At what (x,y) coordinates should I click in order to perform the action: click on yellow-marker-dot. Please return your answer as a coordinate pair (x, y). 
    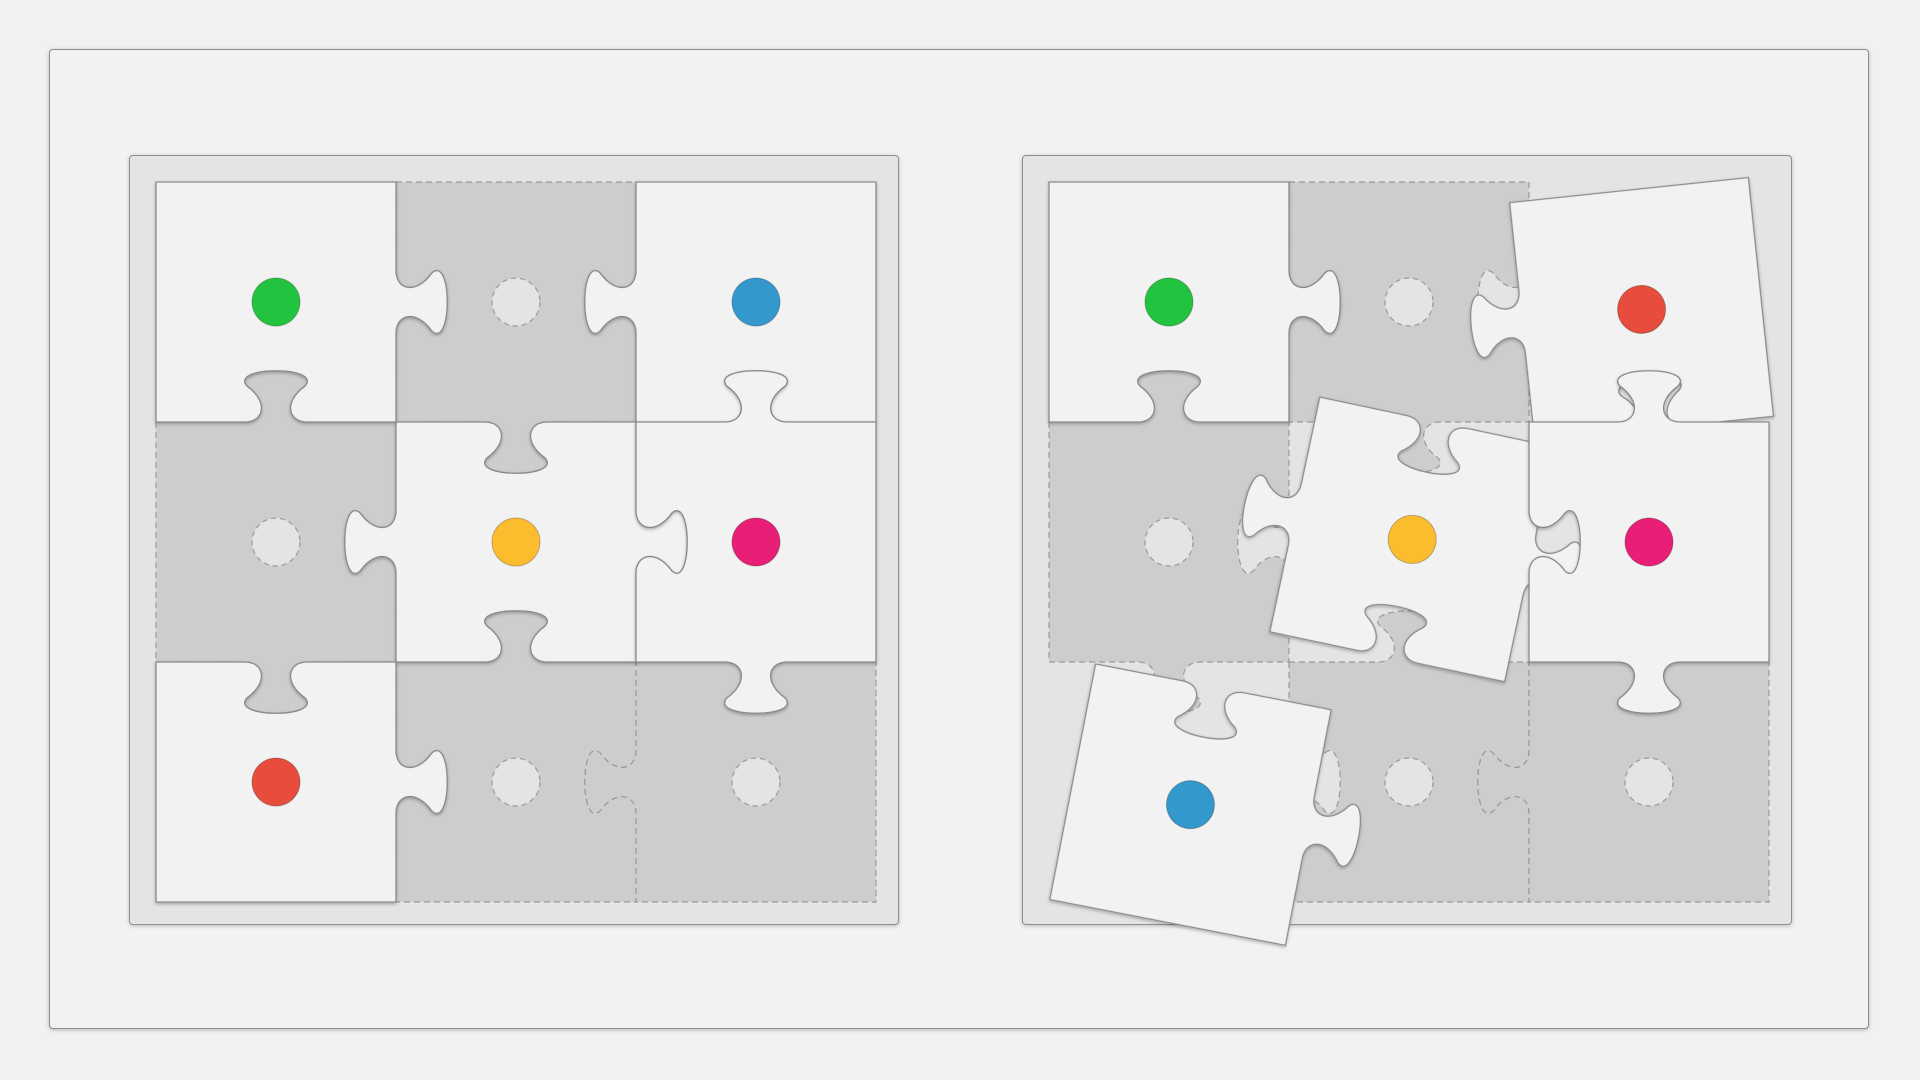
    Looking at the image, I should click on (516, 542).